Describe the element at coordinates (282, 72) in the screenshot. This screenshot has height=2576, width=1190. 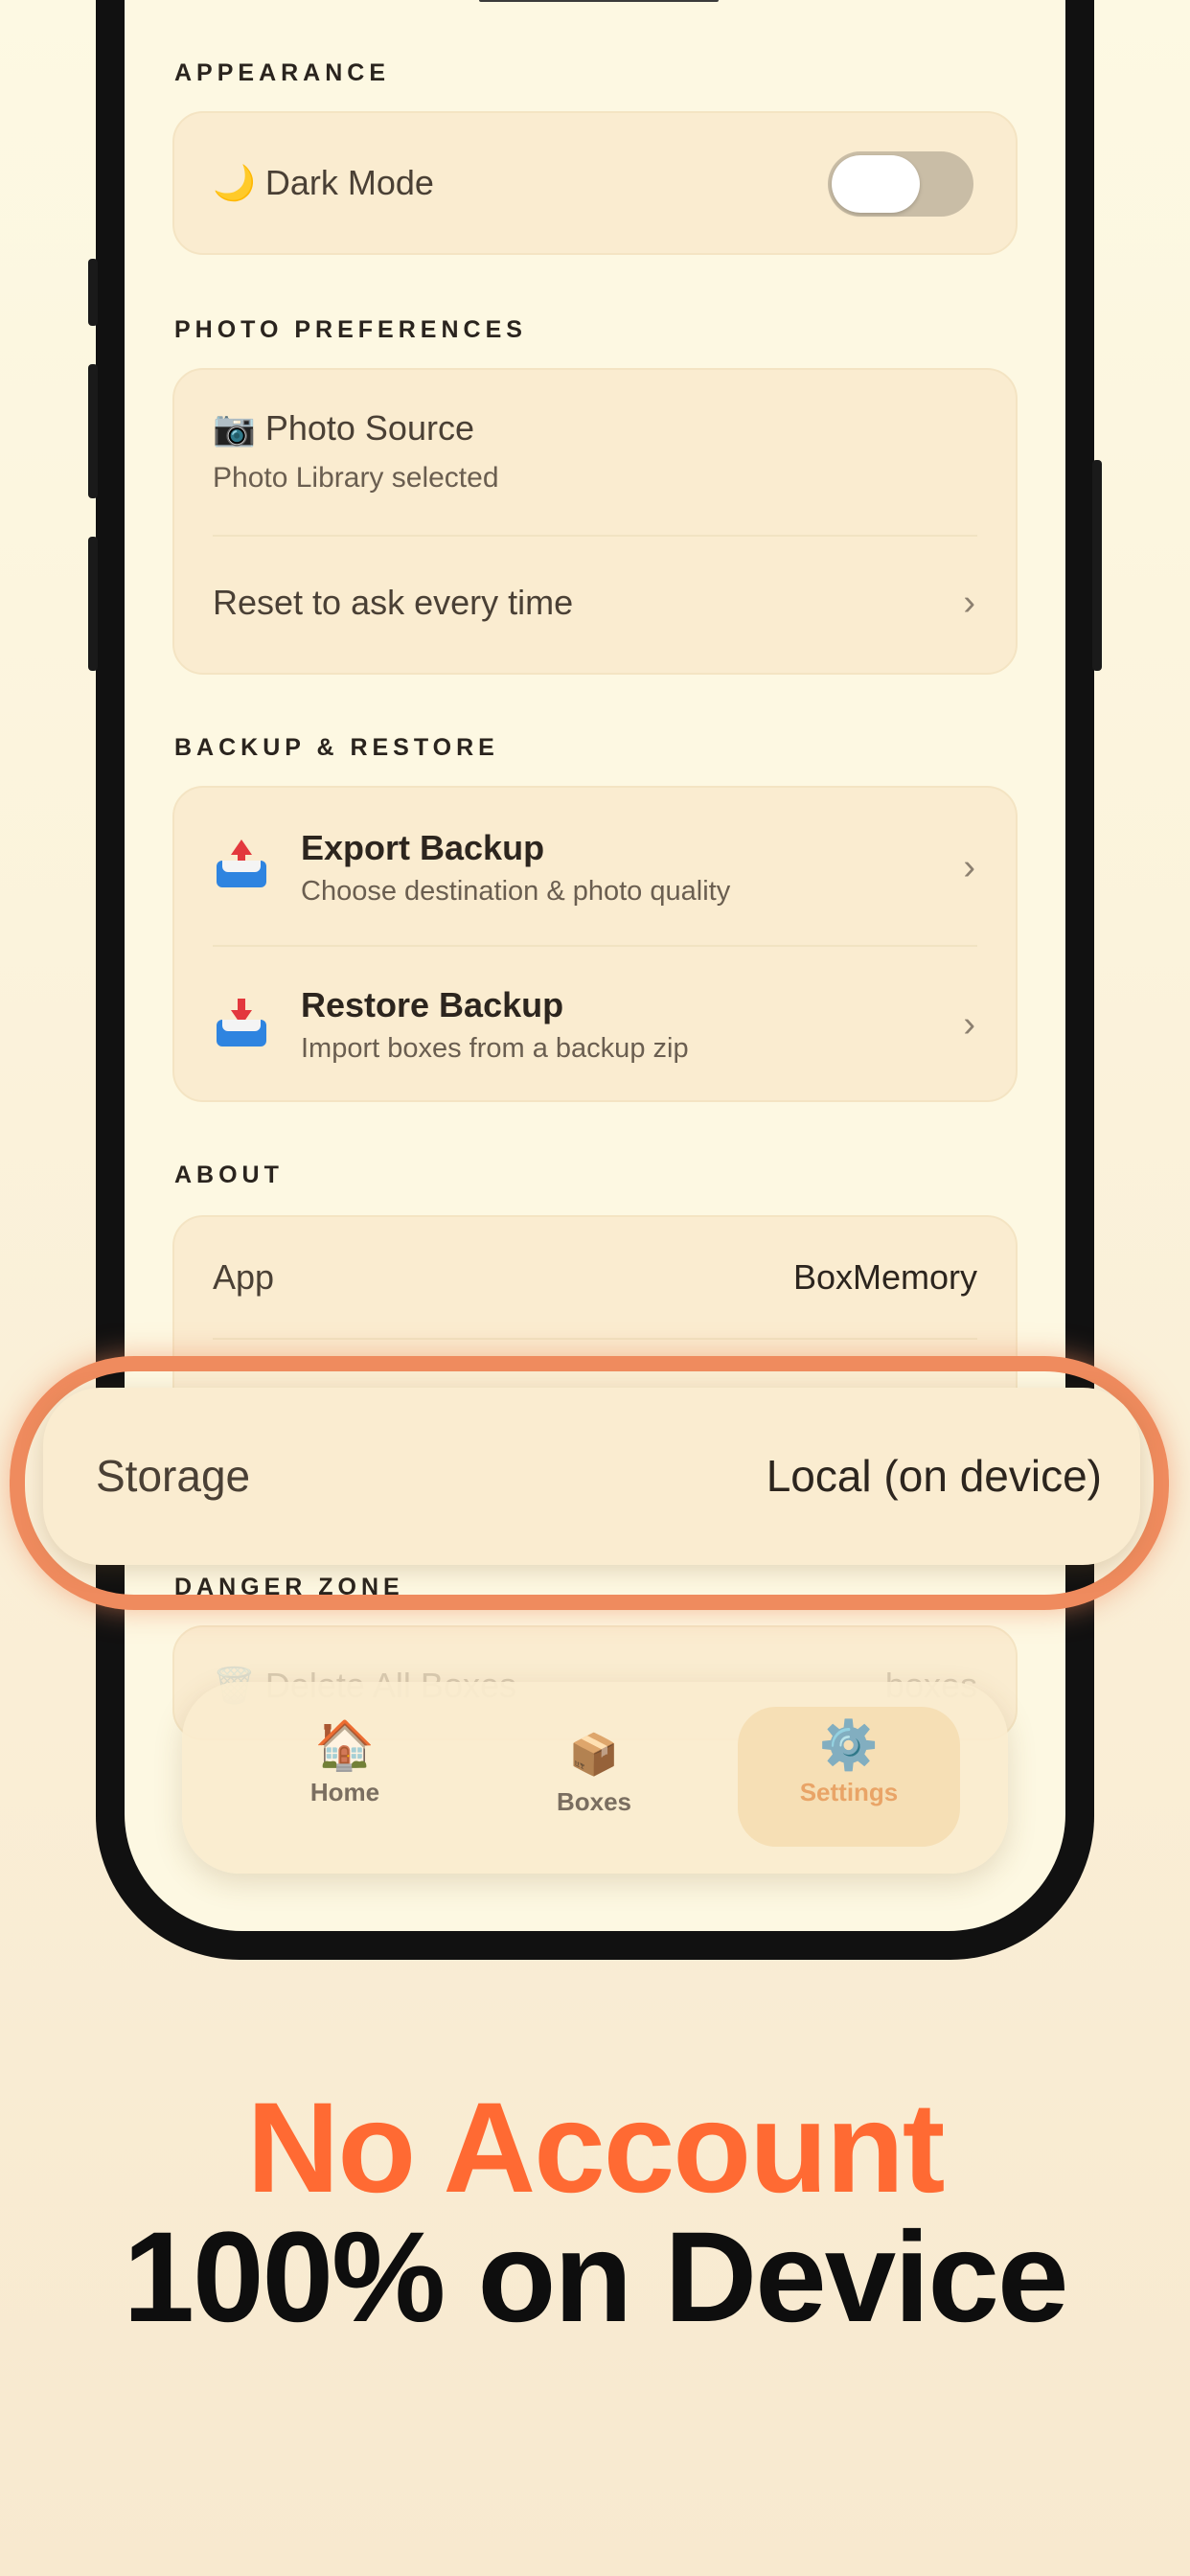
I see `section-title-appearance: APPEARANCE` at that location.